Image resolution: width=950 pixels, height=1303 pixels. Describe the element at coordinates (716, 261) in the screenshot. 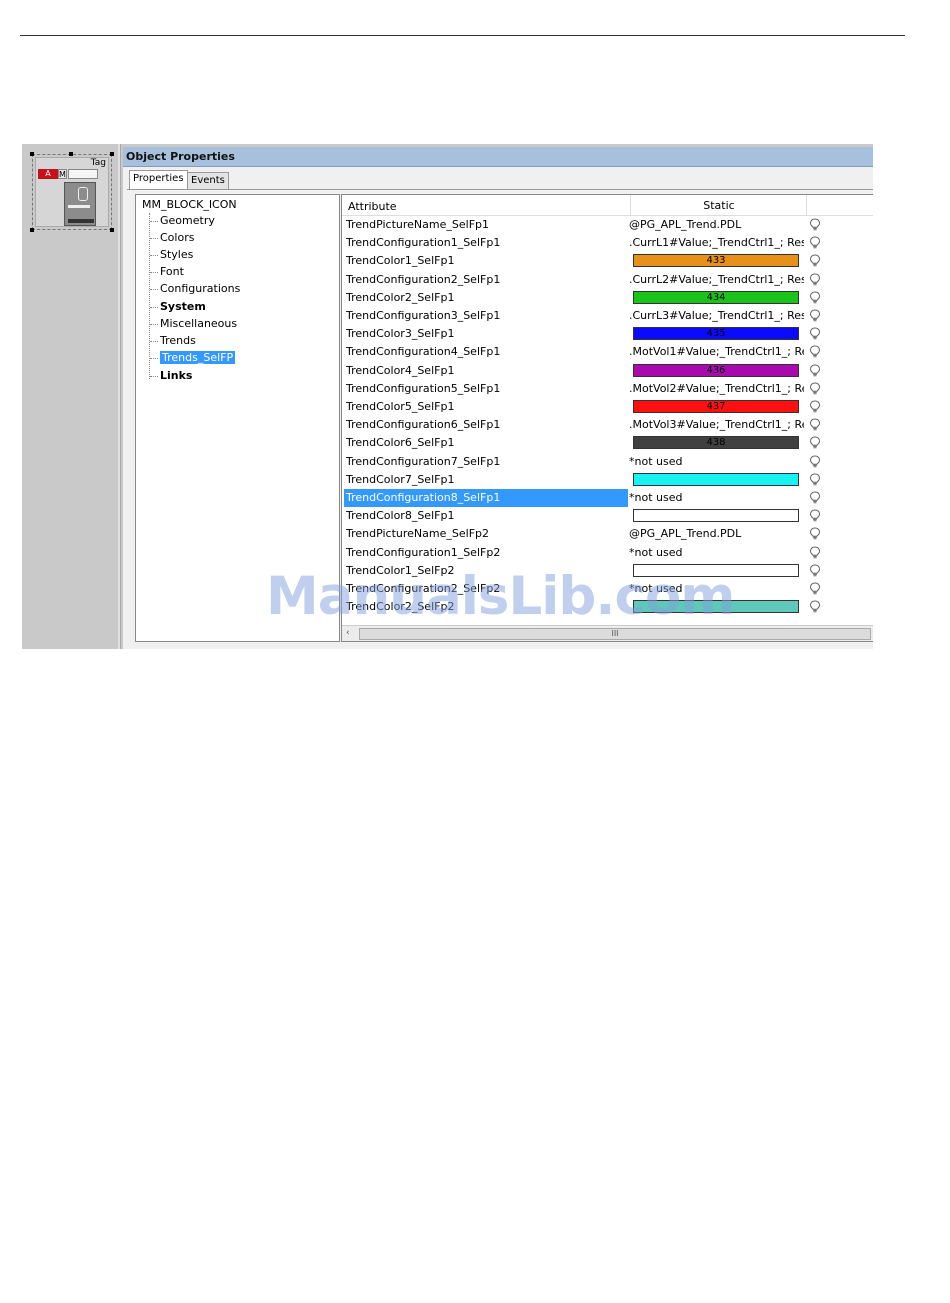

I see `color-swatch-cell: 433` at that location.